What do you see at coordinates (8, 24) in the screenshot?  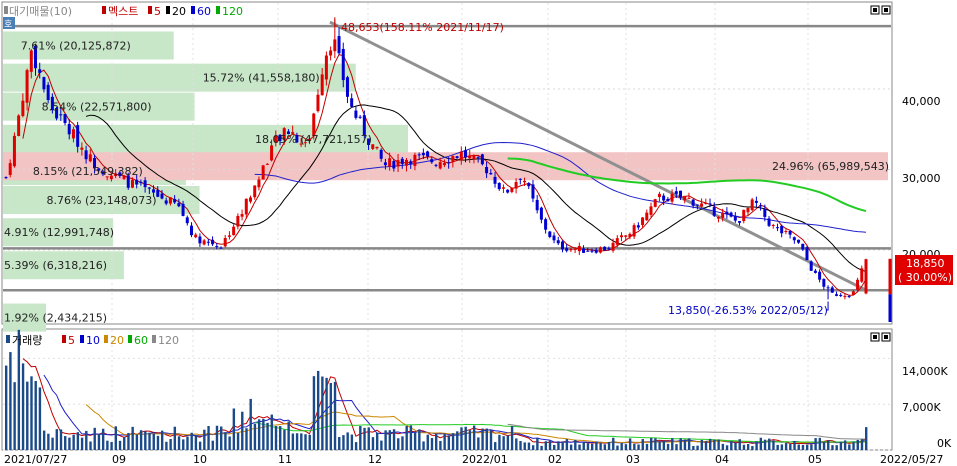 I see `info-icon-text: 호` at bounding box center [8, 24].